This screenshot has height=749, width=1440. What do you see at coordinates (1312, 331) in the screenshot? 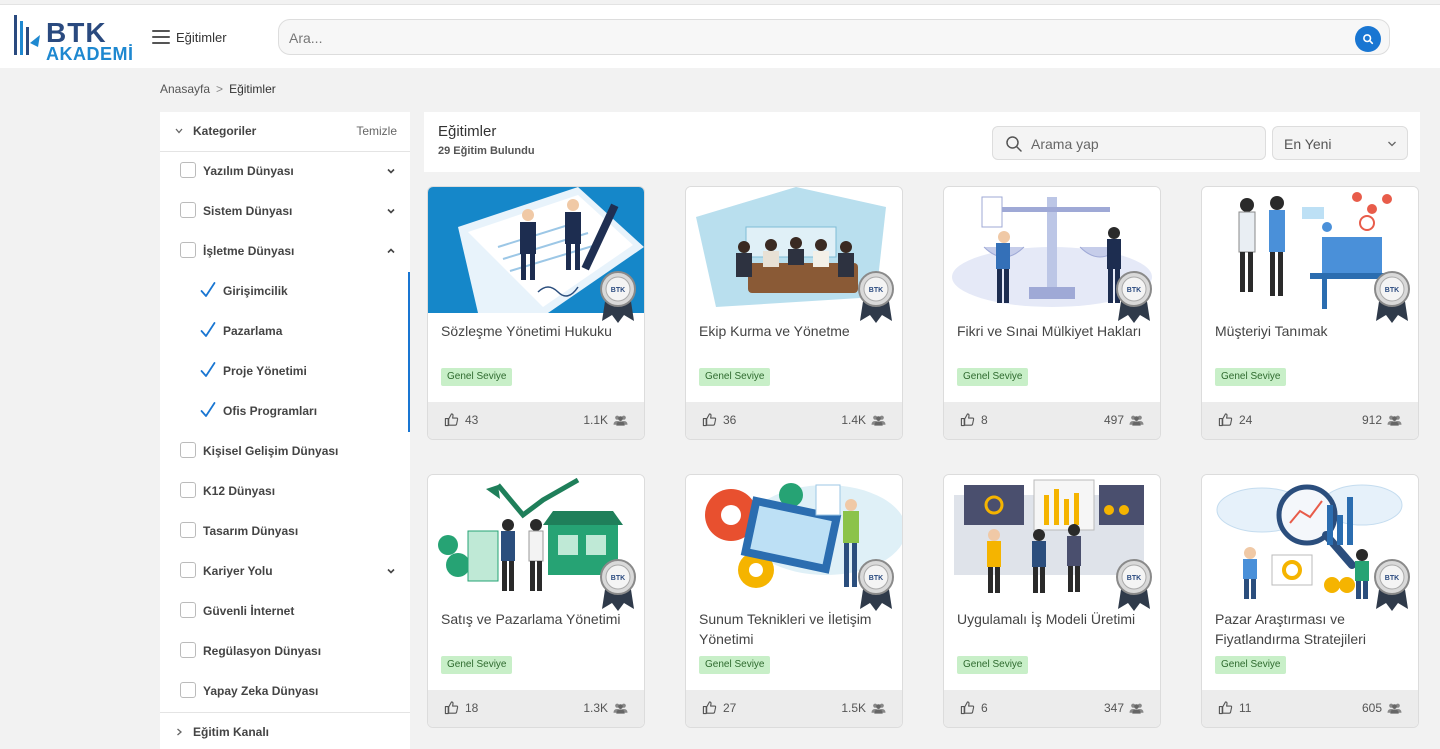
I see `course-title: Müşteriyi Tanımak` at bounding box center [1312, 331].